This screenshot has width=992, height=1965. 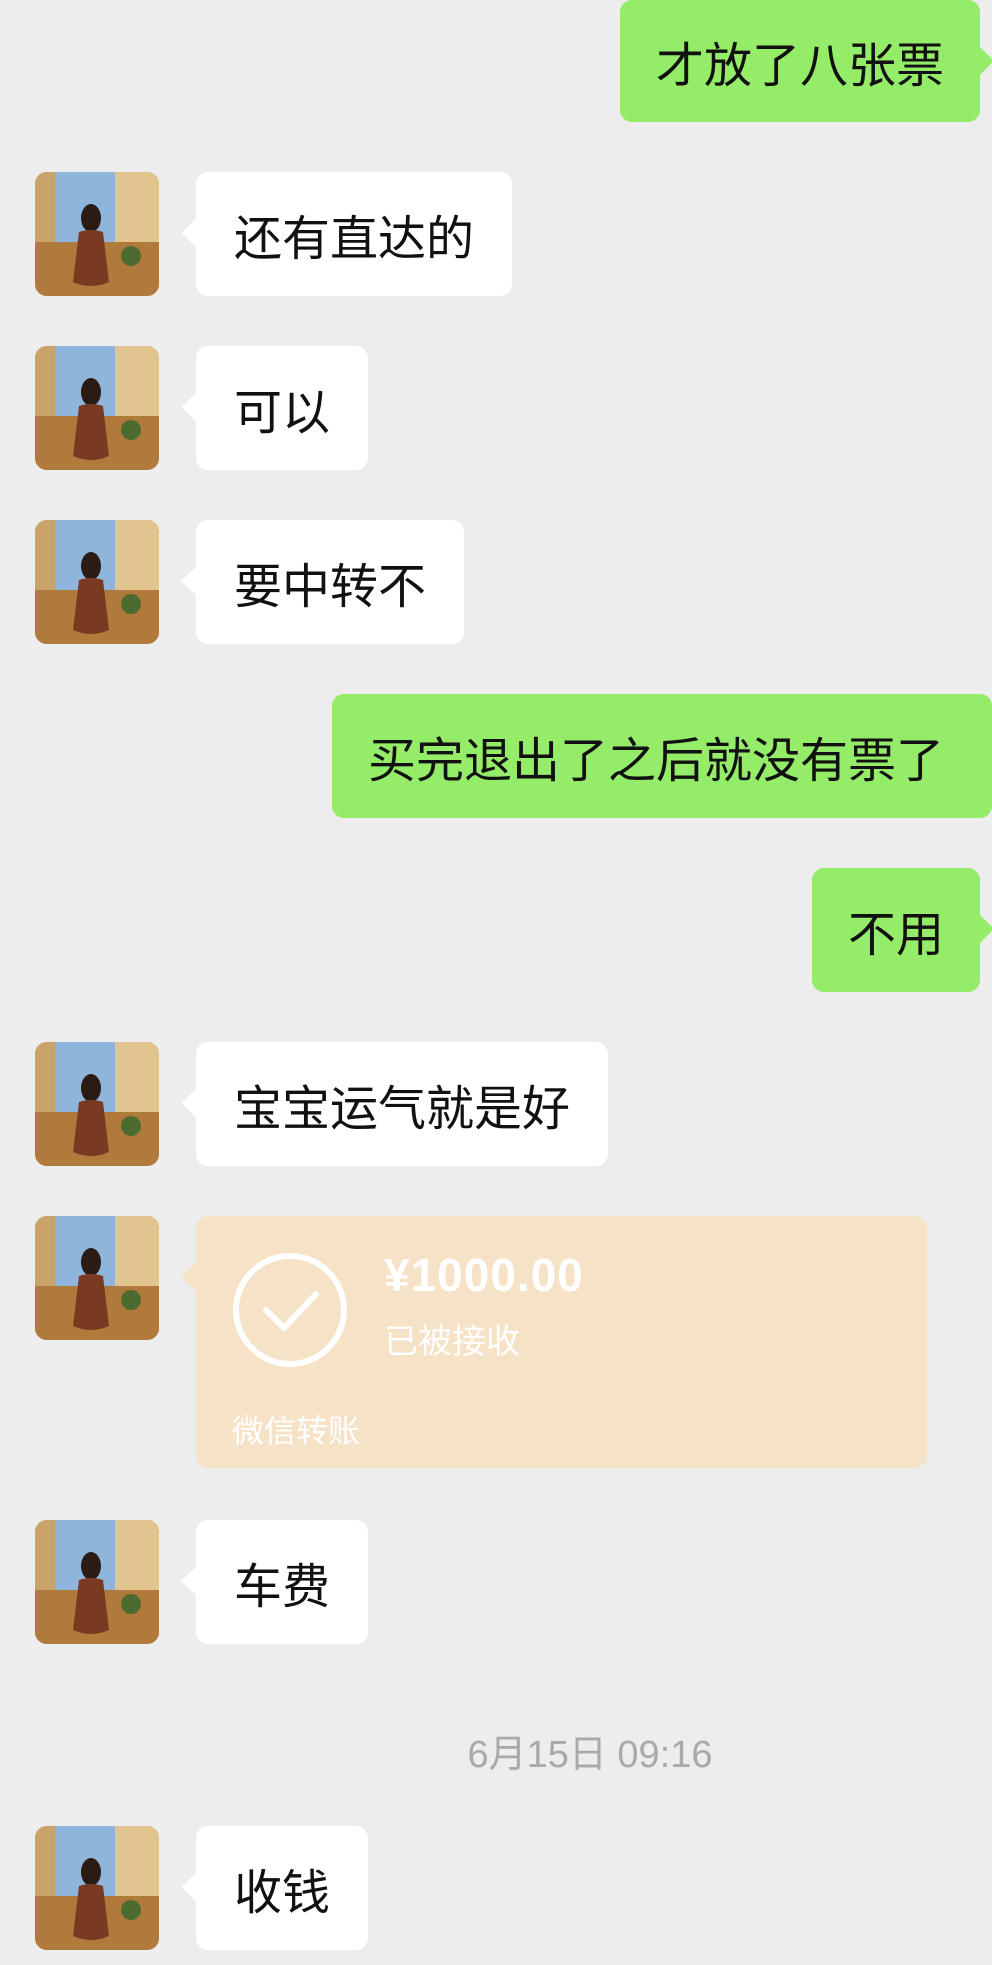 What do you see at coordinates (394, 1104) in the screenshot?
I see `message-bubble-incoming: 宝宝运气就是好` at bounding box center [394, 1104].